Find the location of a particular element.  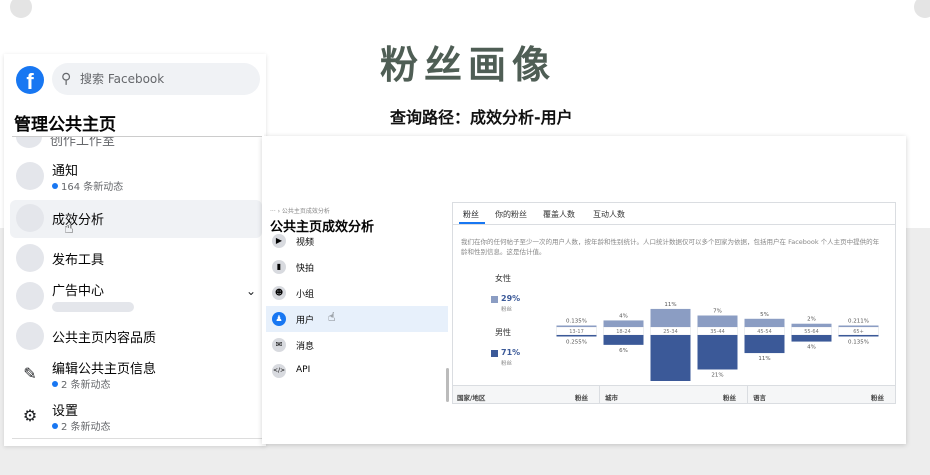

facebook-logo-icon: f is located at coordinates (30, 80).